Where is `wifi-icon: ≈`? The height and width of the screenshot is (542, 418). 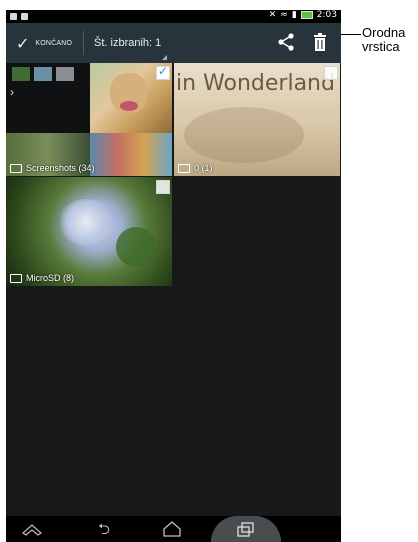 wifi-icon: ≈ is located at coordinates (284, 15).